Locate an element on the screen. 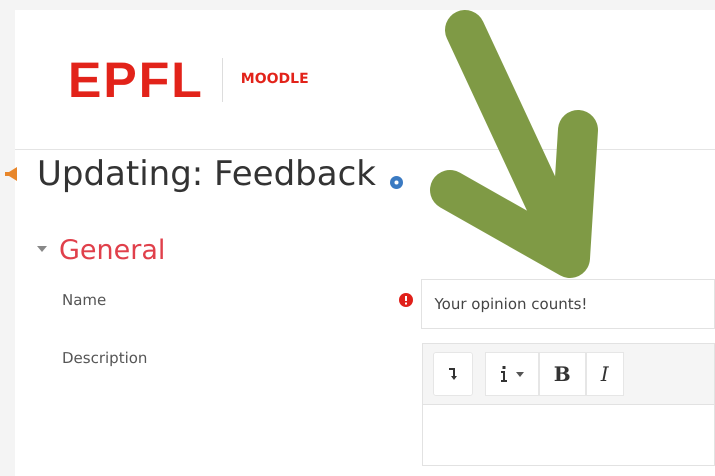  page-title: Updating: Feedback is located at coordinates (206, 174).